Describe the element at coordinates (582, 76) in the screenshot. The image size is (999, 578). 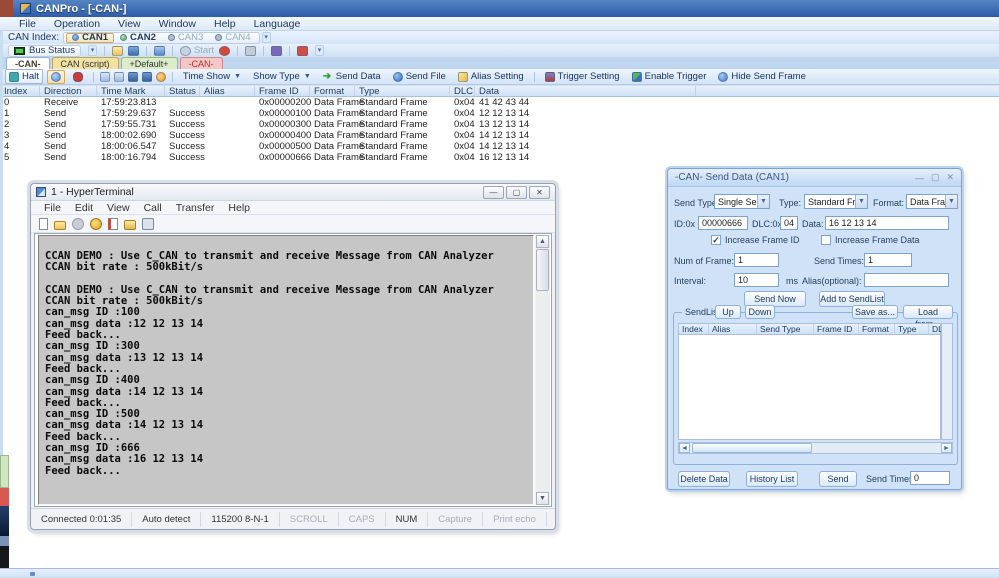
I see `trigger-setting-button: Trigger Setting` at that location.